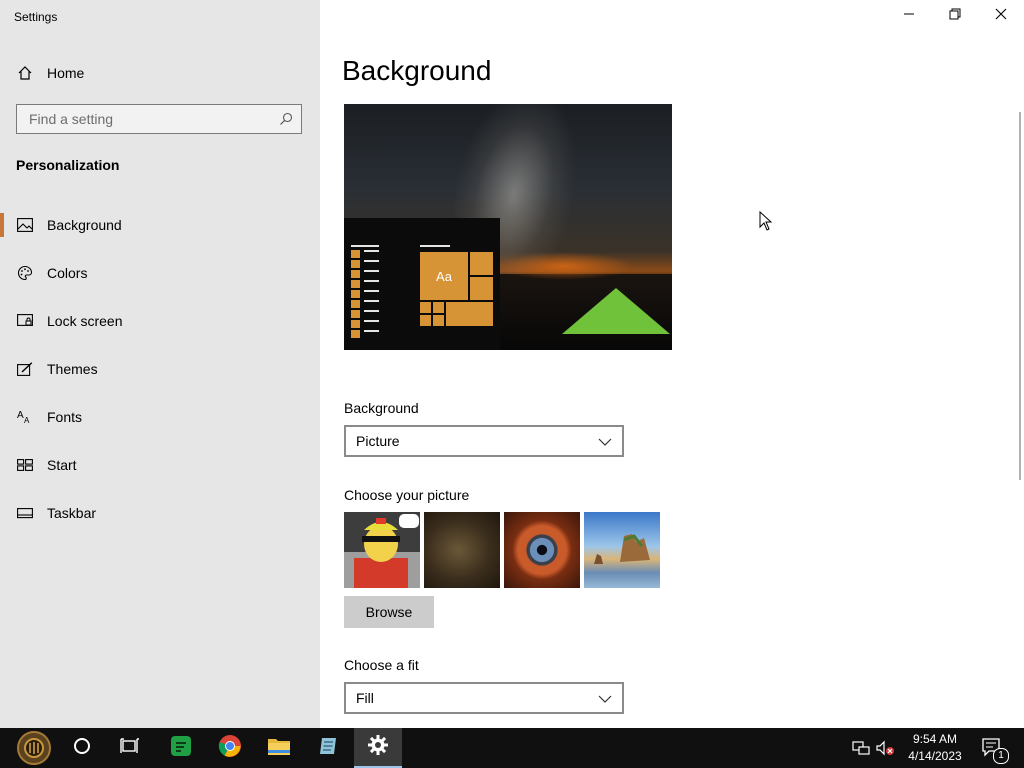  I want to click on circle-icon, so click(82, 748).